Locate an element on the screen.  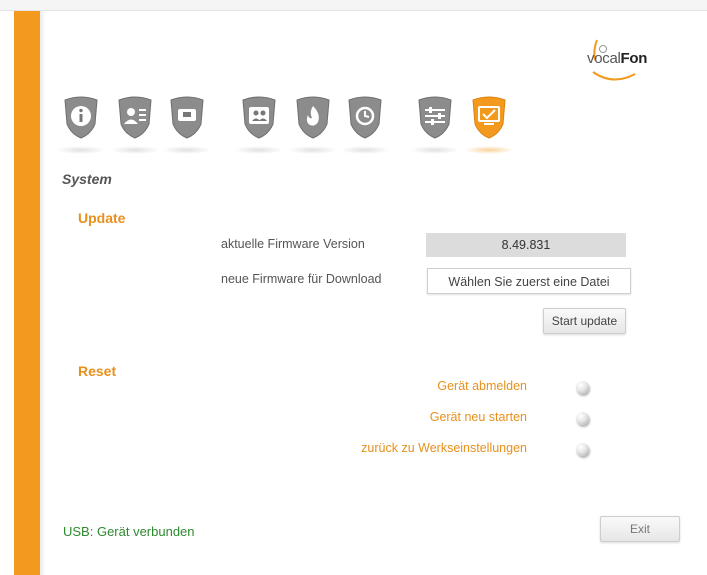
firmware-version-label: aktuelle Firmware Version is located at coordinates (293, 244).